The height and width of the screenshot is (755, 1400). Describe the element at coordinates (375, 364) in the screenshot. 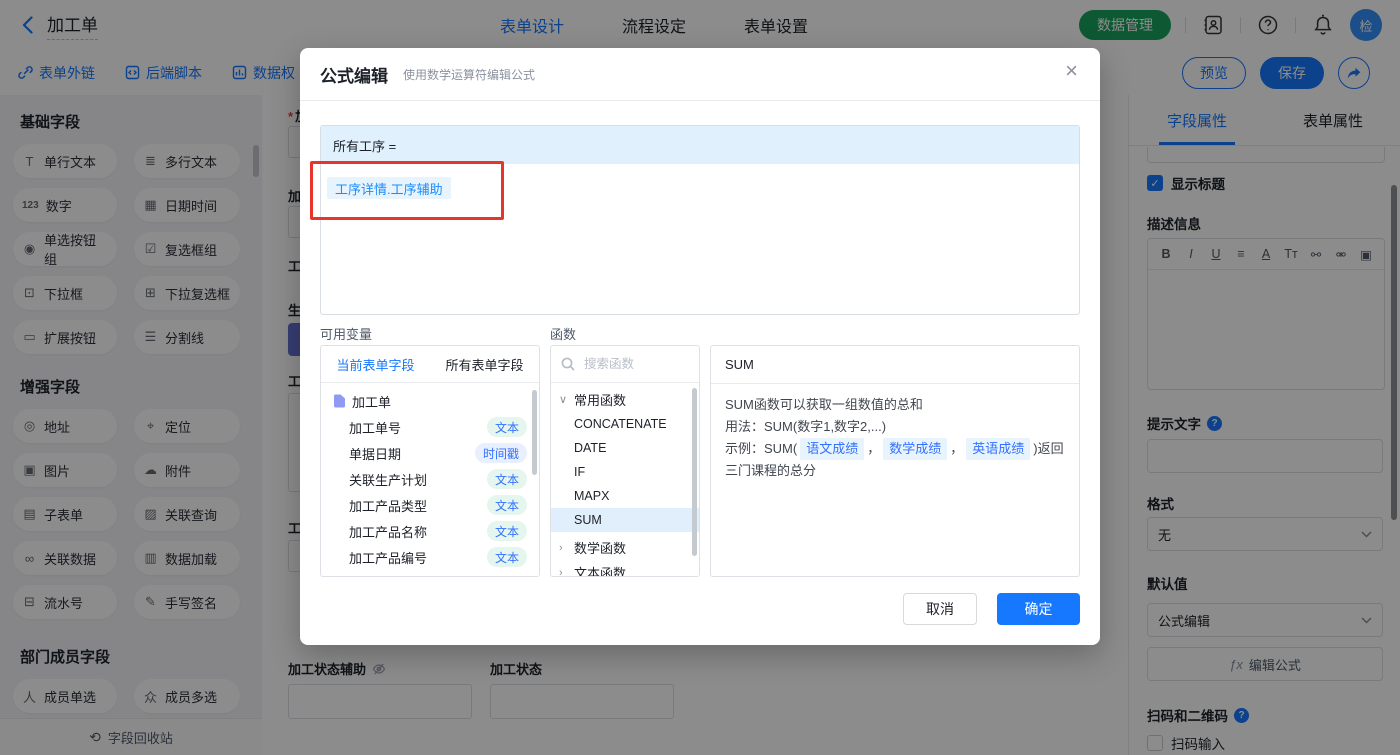

I see `tab-current-form-fields: 当前表单字段` at that location.